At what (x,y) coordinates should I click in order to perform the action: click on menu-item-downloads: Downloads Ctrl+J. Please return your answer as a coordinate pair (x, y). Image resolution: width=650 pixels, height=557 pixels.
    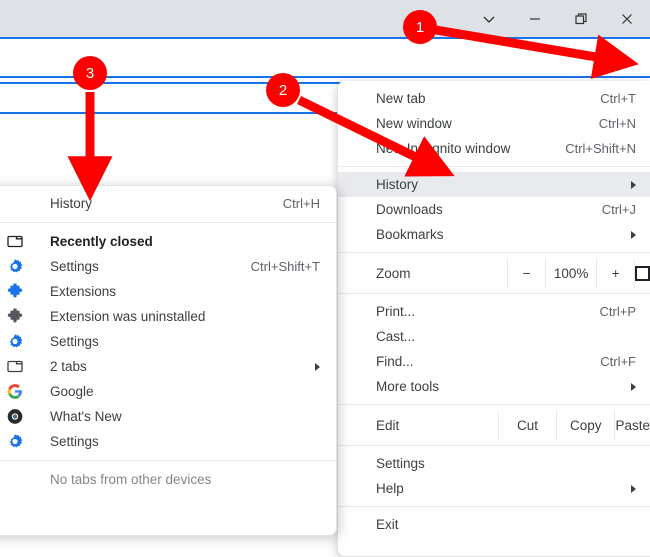
    Looking at the image, I should click on (494, 209).